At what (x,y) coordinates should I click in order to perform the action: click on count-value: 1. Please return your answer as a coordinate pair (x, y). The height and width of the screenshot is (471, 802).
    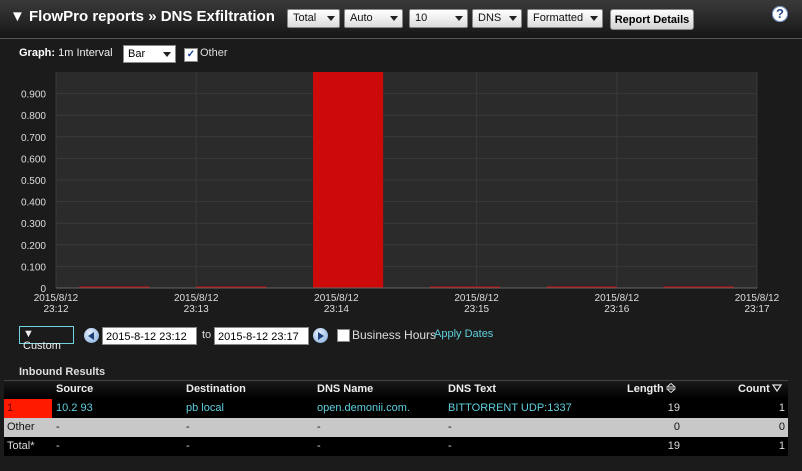
    Looking at the image, I should click on (781, 408).